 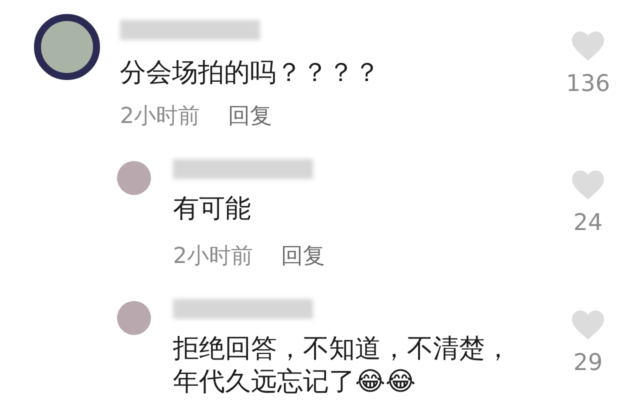 What do you see at coordinates (588, 363) in the screenshot?
I see `like-count: 29` at bounding box center [588, 363].